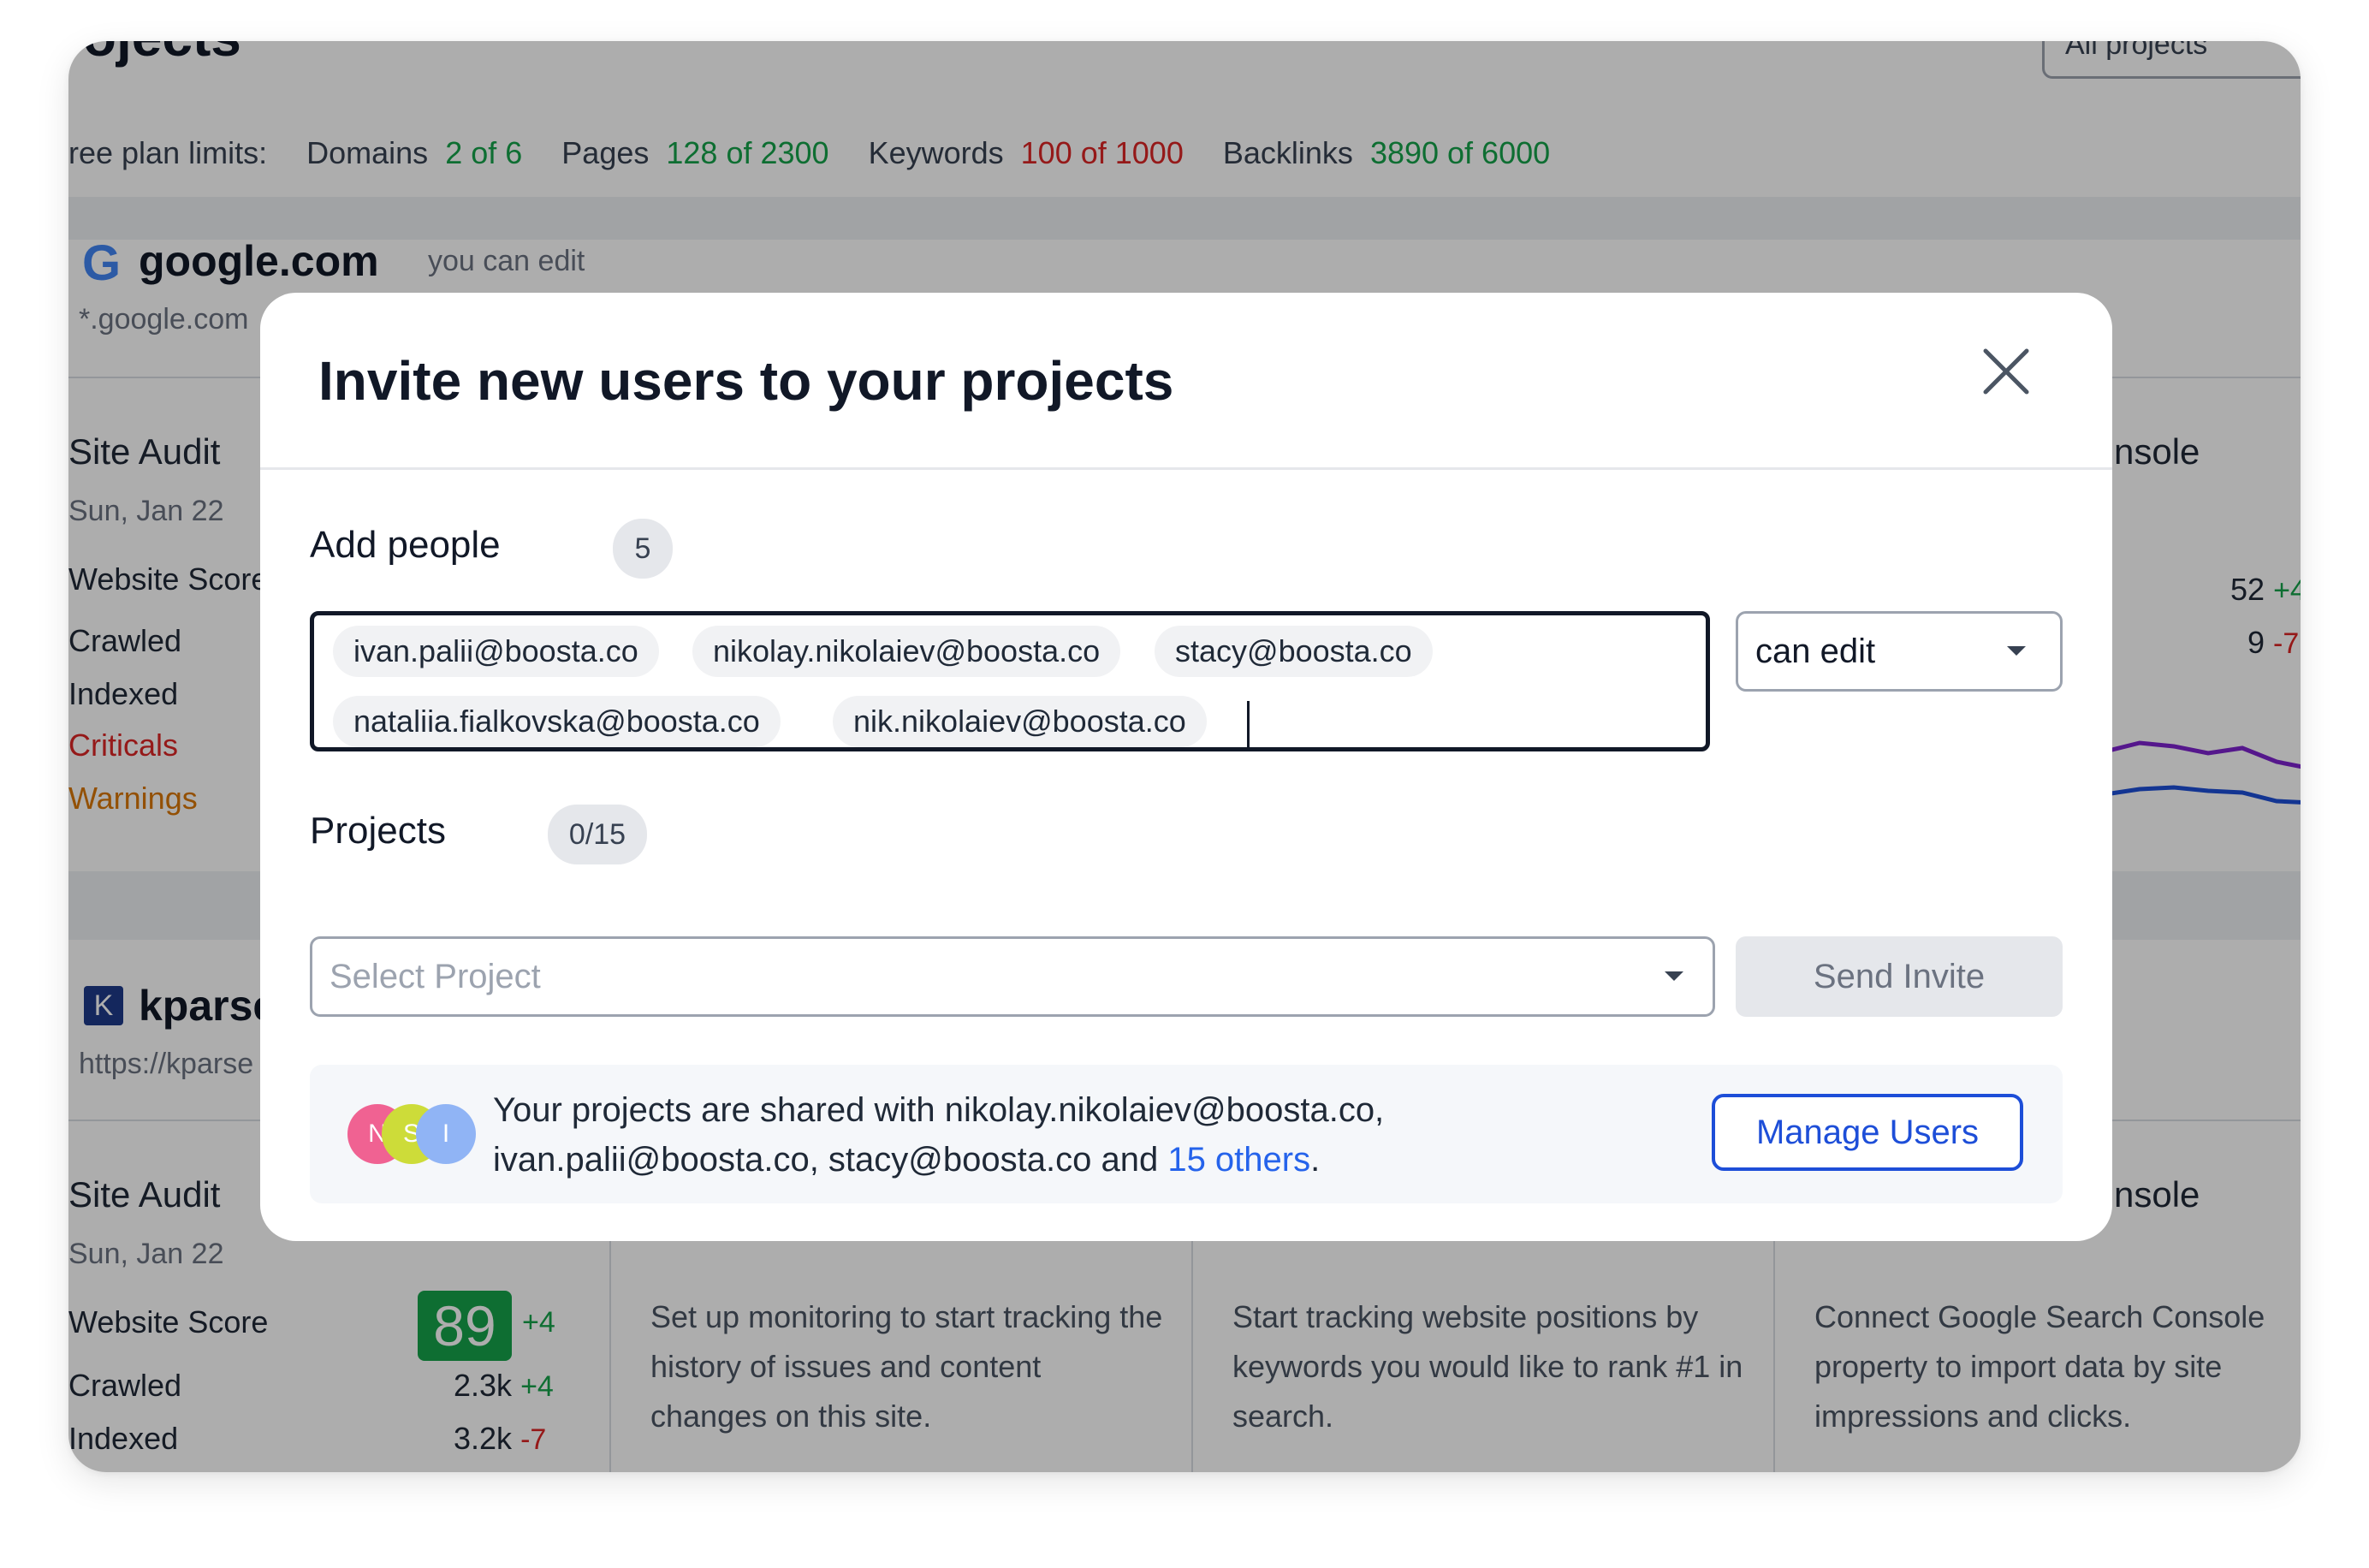 This screenshot has width=2369, height=1568. I want to click on email-chip: ivan.palii@boosta.co, so click(496, 651).